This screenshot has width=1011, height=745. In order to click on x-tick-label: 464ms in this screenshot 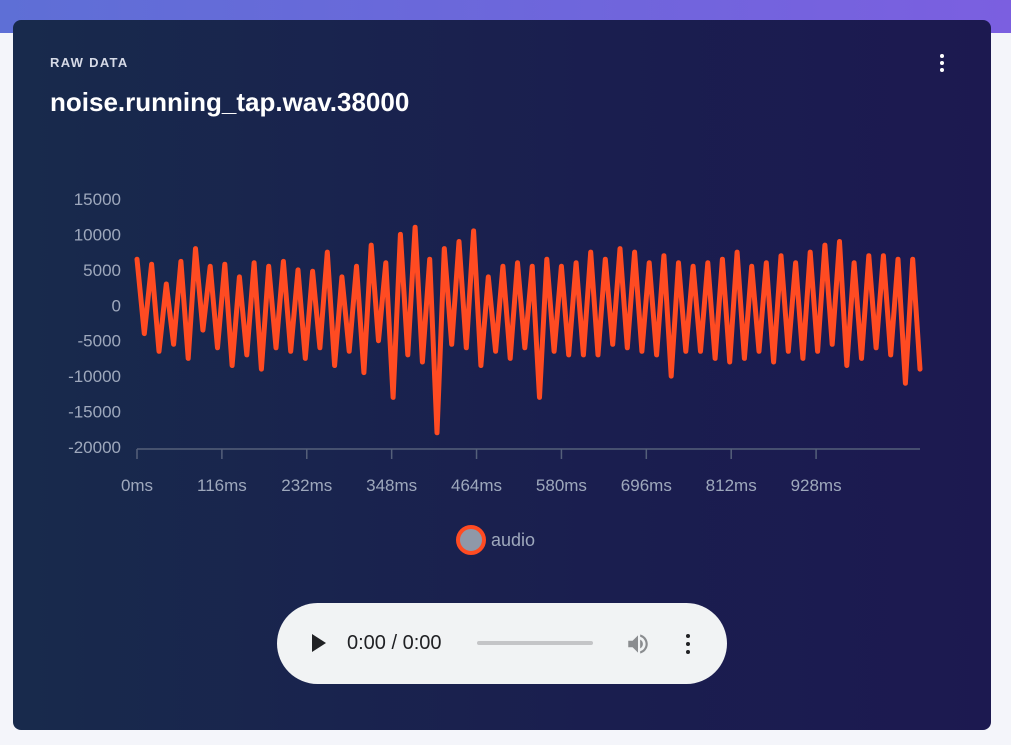, I will do `click(476, 485)`.